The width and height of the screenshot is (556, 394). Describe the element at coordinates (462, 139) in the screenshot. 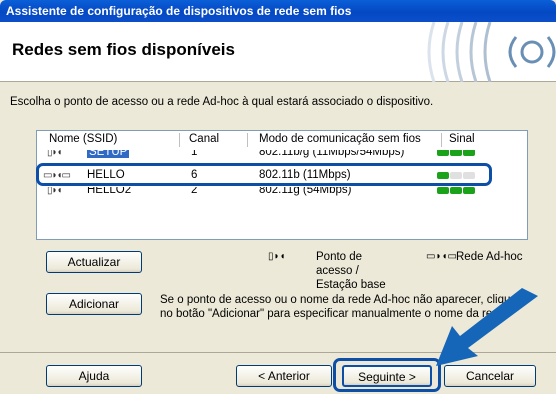

I see `column-signal: Sinal` at that location.